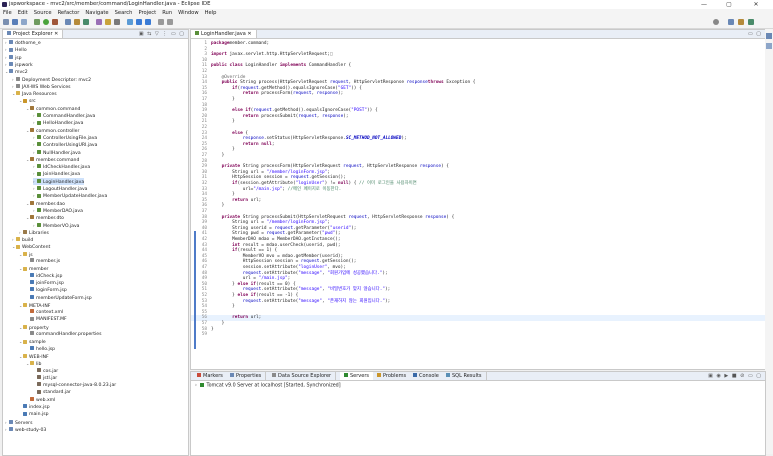  I want to click on tree-item: ⌄ src, so click(27, 100).